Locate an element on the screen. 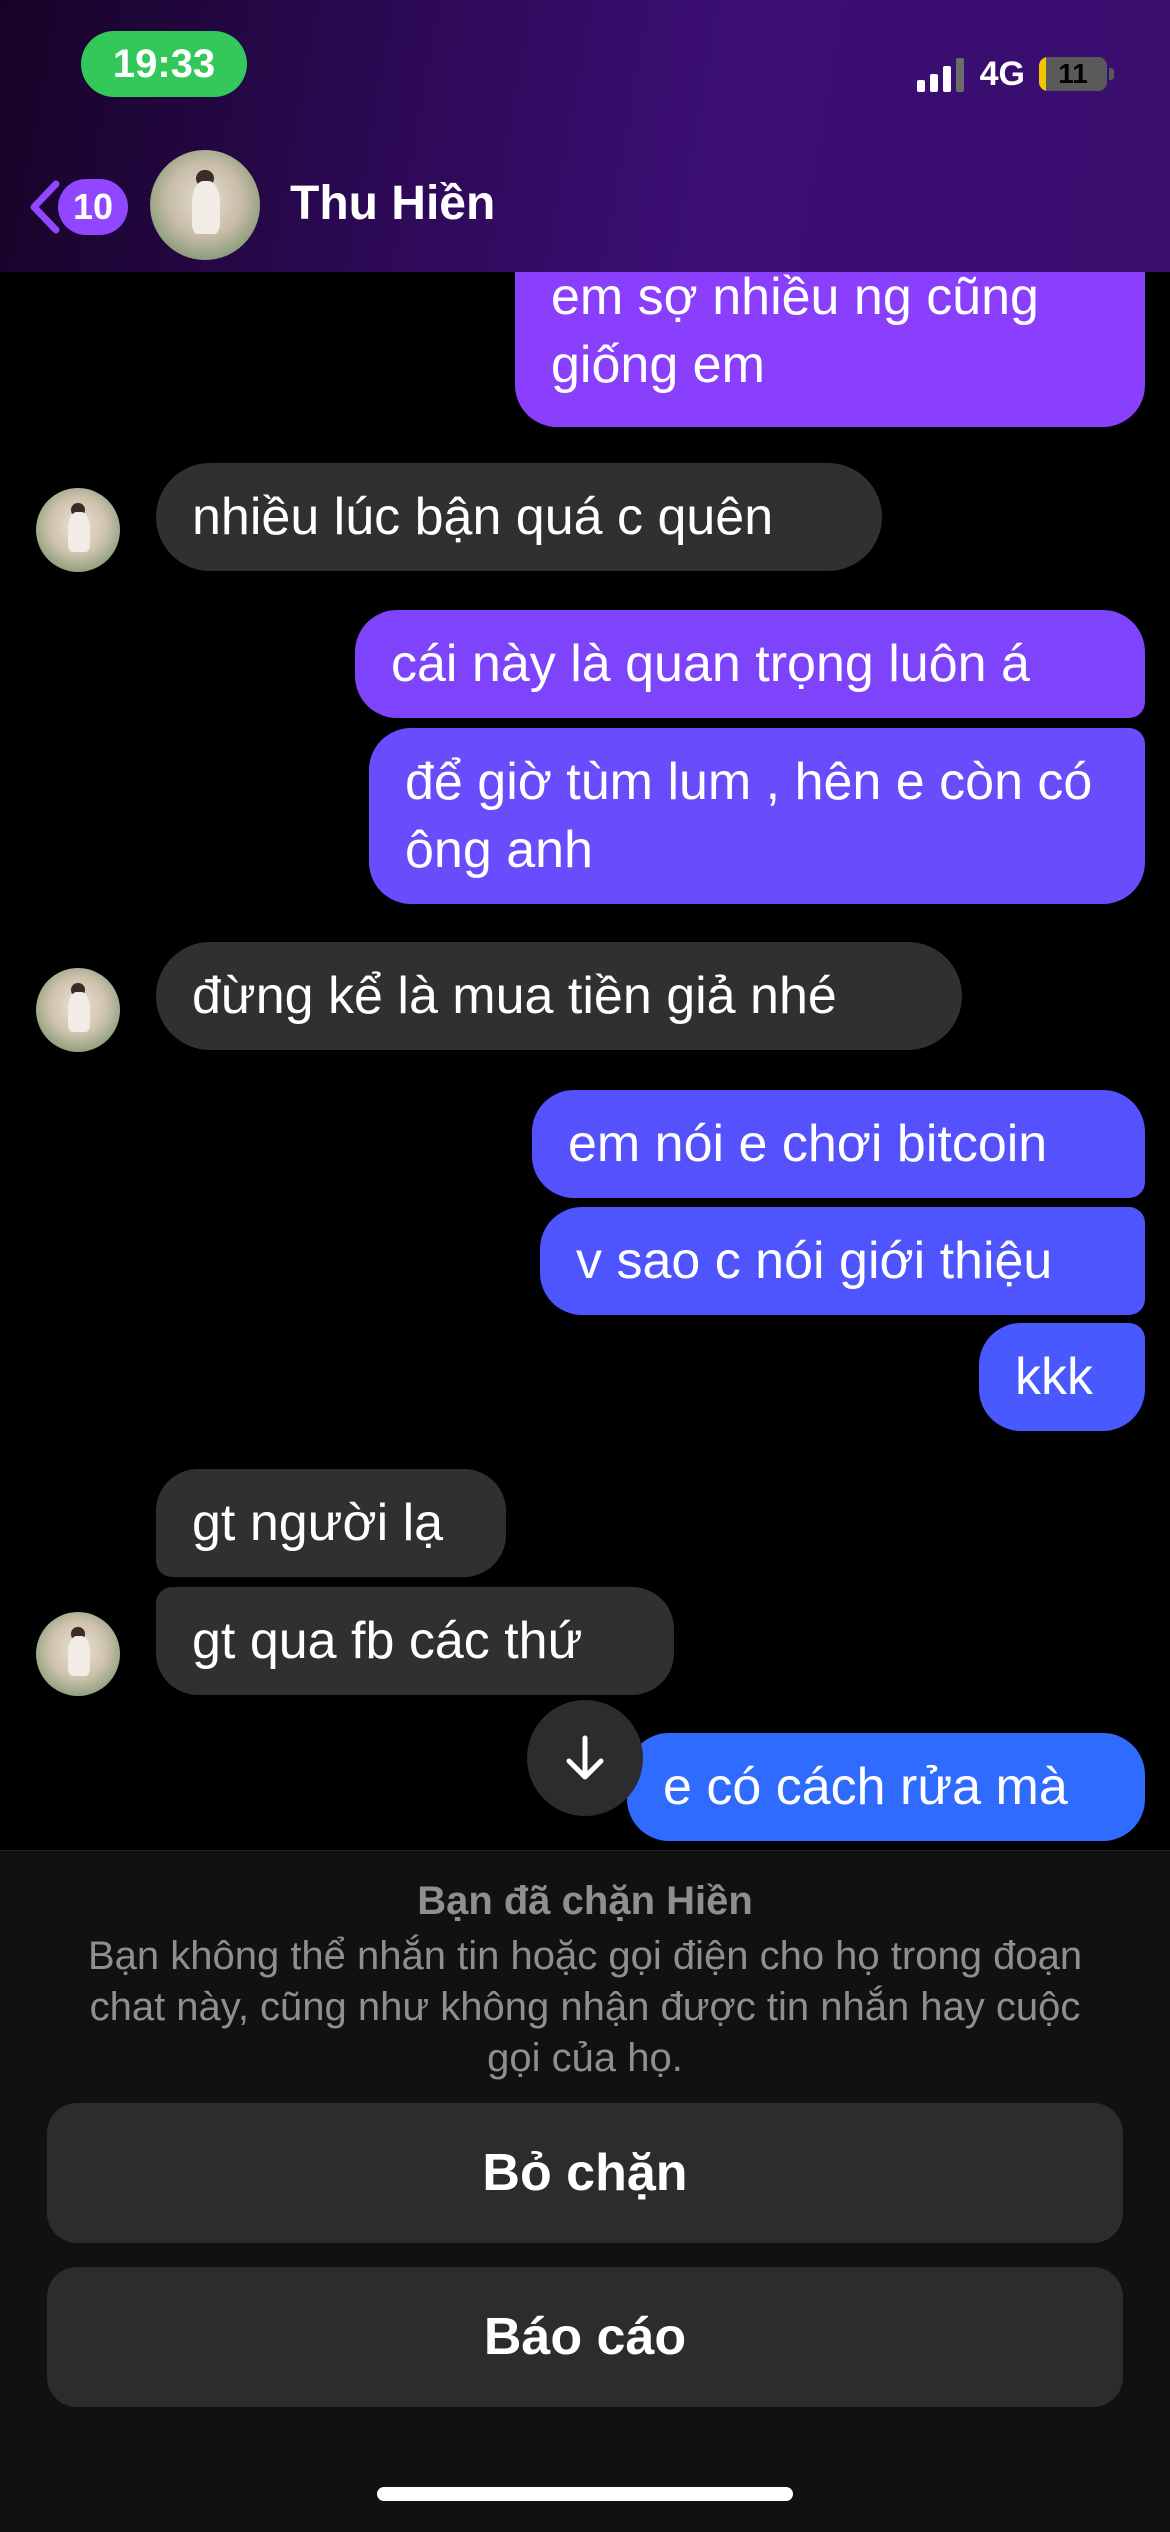 This screenshot has width=1170, height=2532. outgoing-message: cái này là quan trọng luôn á is located at coordinates (750, 664).